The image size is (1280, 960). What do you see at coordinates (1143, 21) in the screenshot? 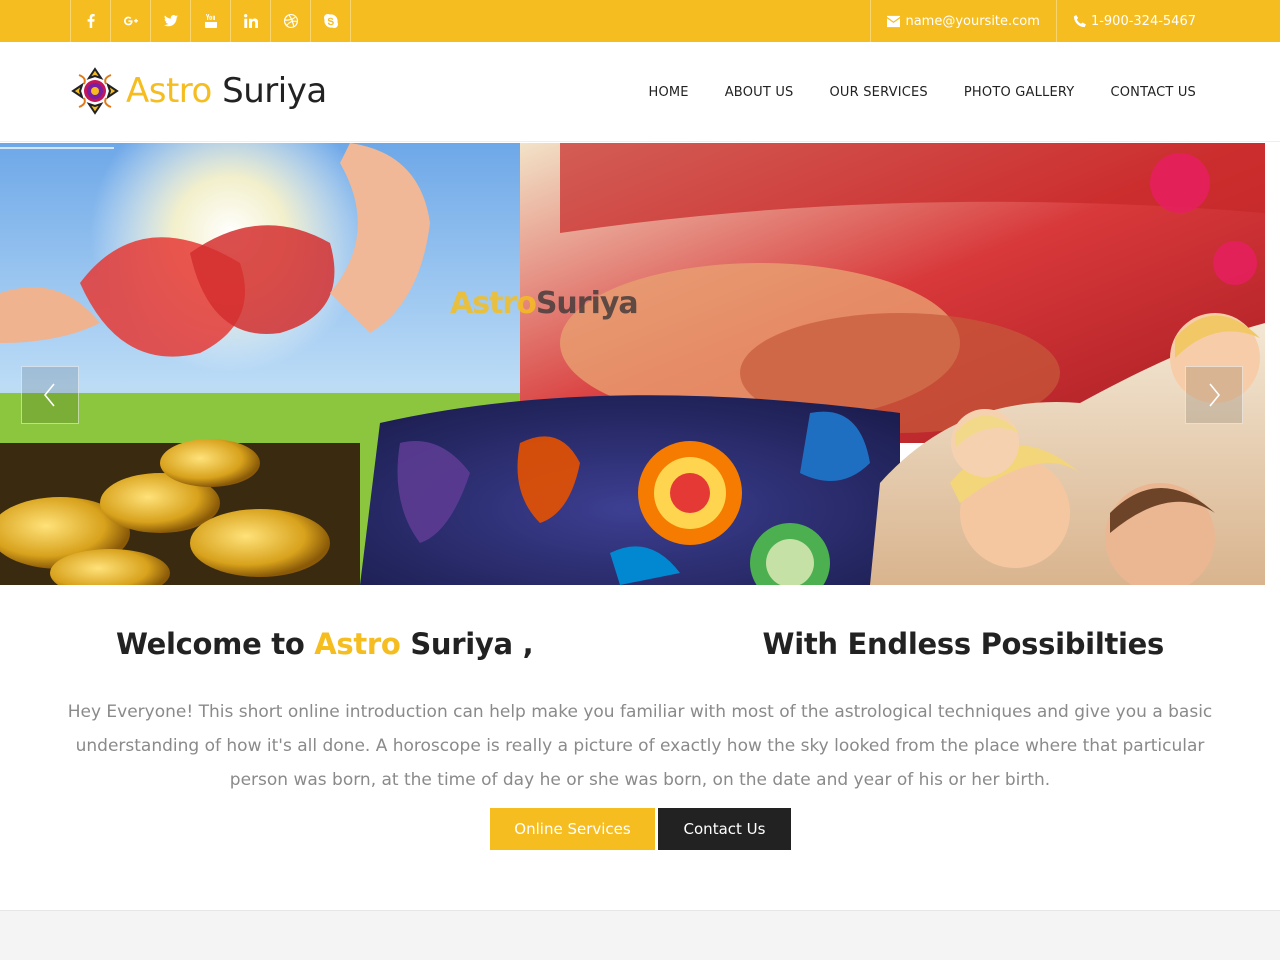
I see `phone-text: 1-900-324-5467` at bounding box center [1143, 21].